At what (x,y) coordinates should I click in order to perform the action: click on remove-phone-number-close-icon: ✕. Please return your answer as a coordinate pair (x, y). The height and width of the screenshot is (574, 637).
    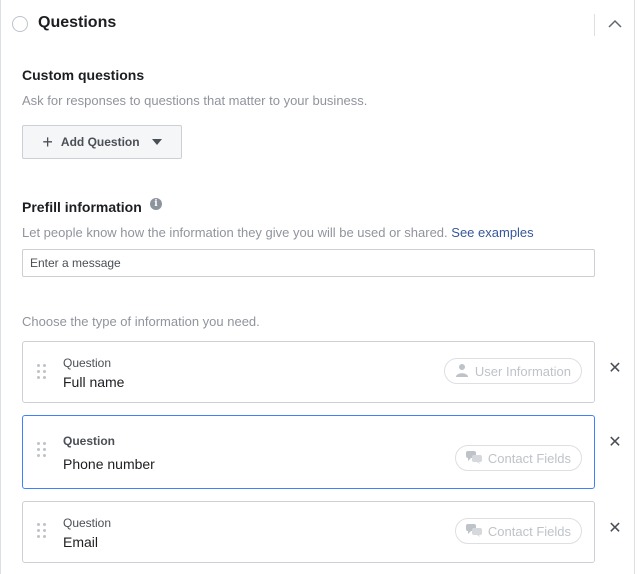
    Looking at the image, I should click on (615, 443).